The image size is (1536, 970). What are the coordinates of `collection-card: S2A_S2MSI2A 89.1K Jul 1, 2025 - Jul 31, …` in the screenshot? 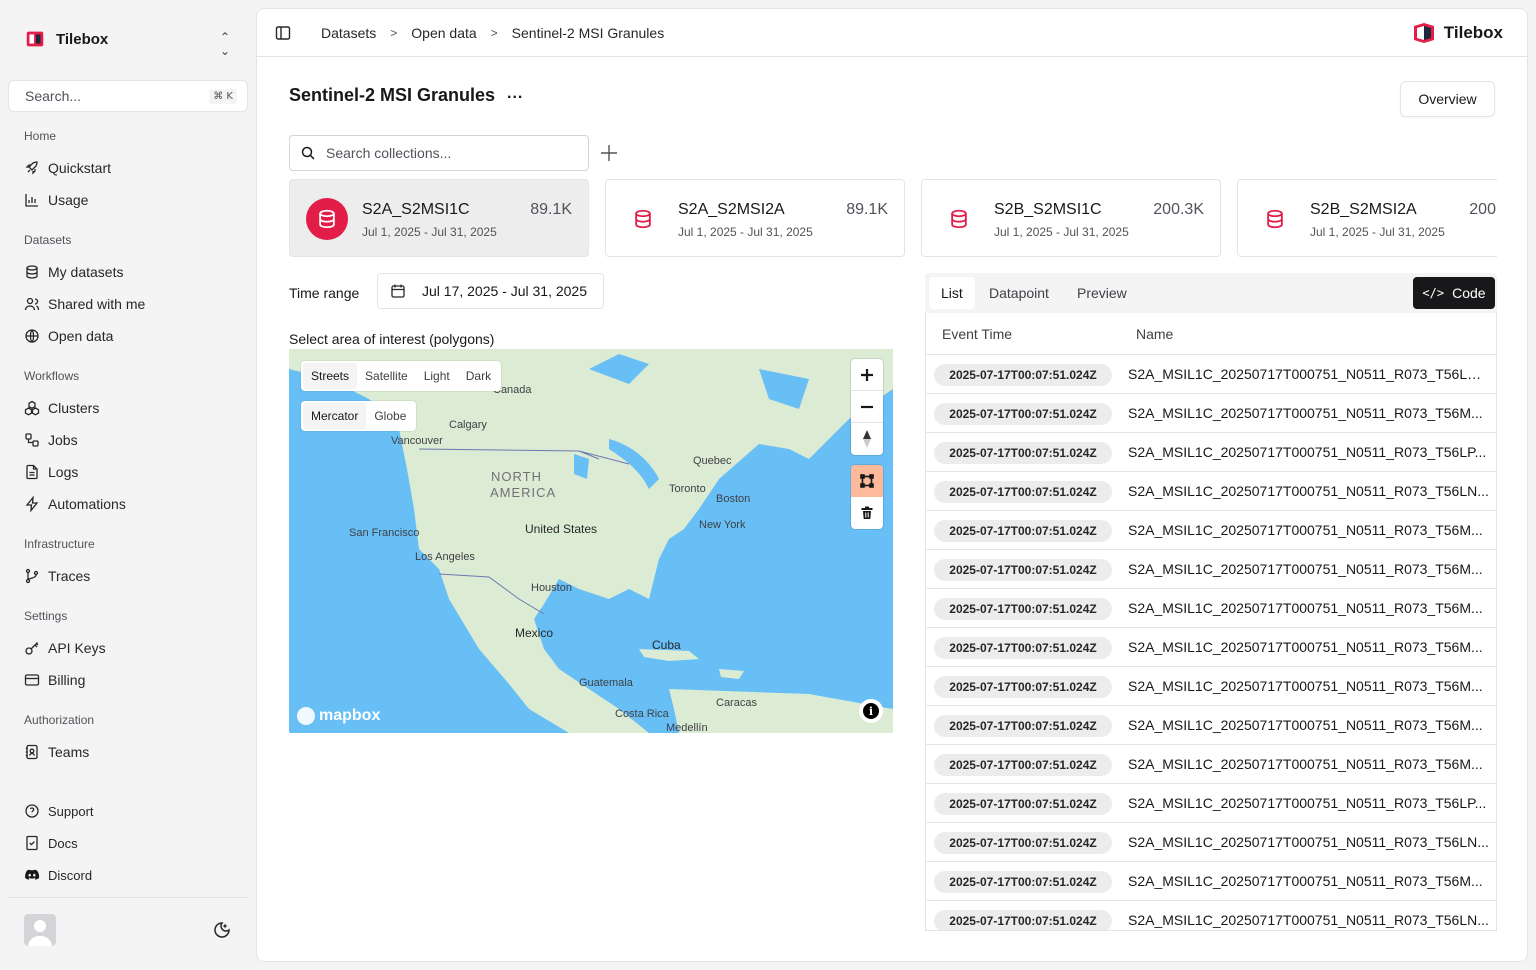 It's located at (755, 218).